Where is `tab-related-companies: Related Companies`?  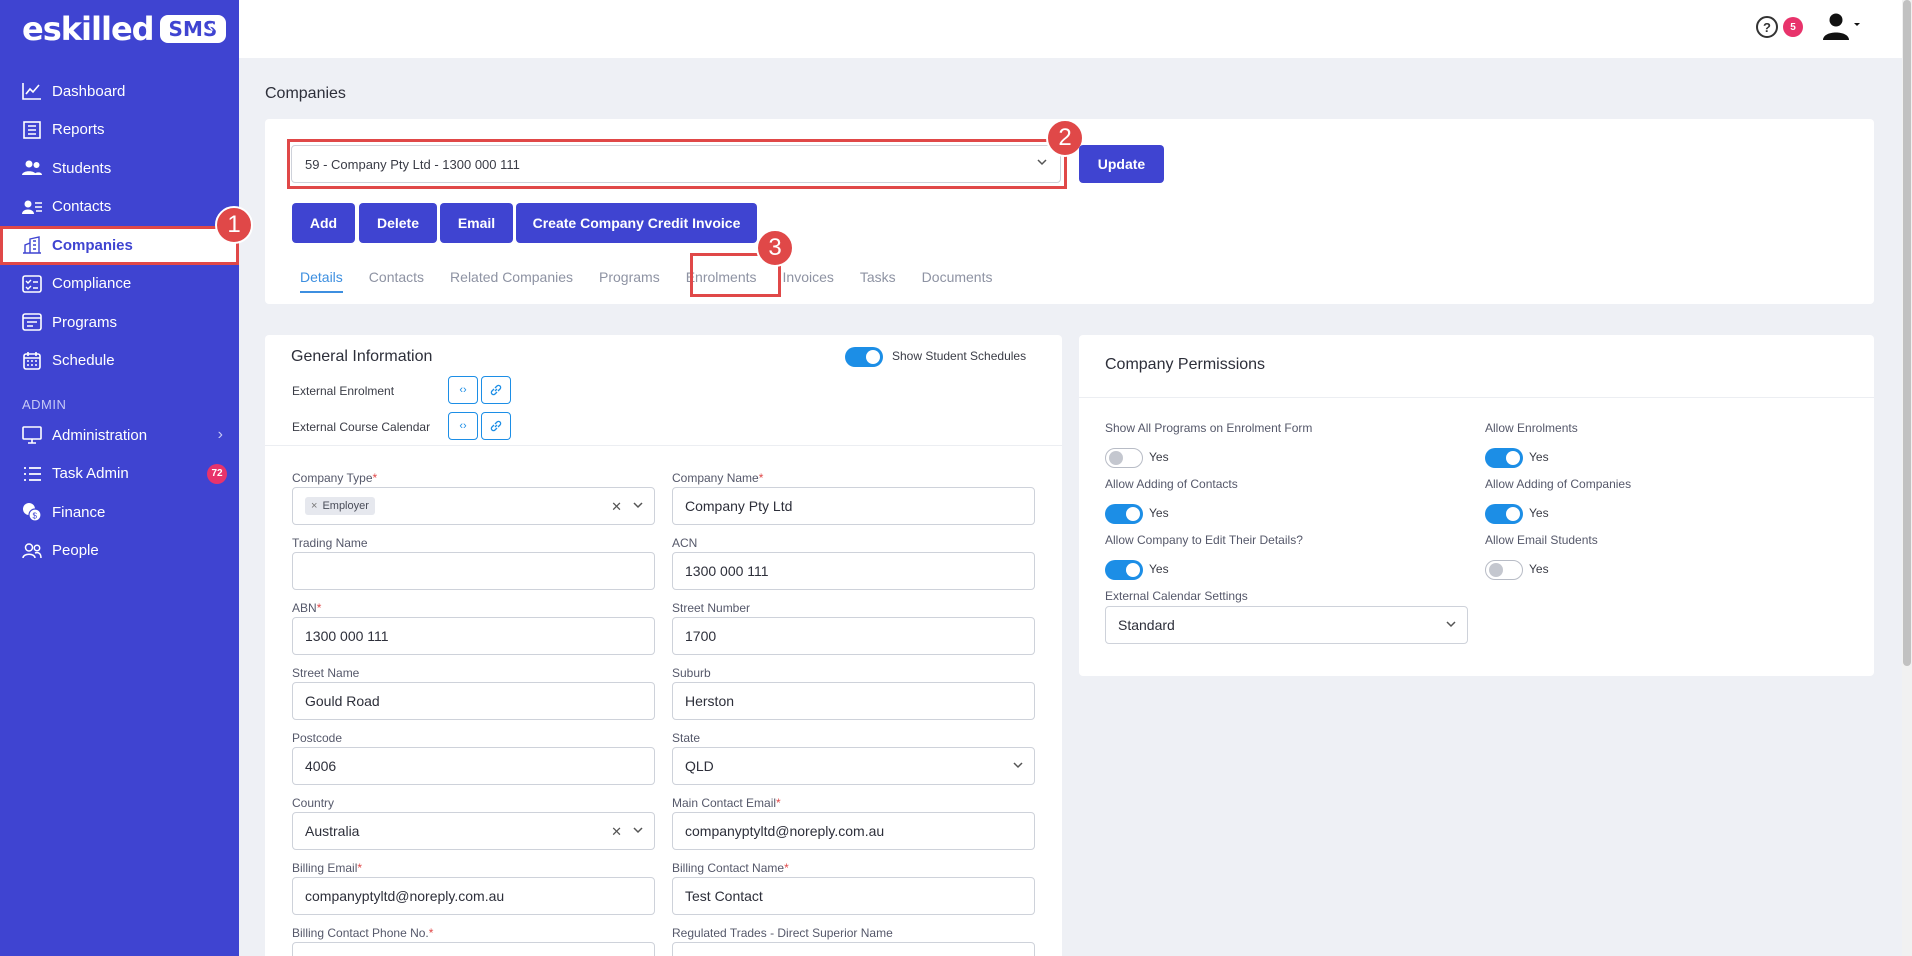
tab-related-companies: Related Companies is located at coordinates (511, 277).